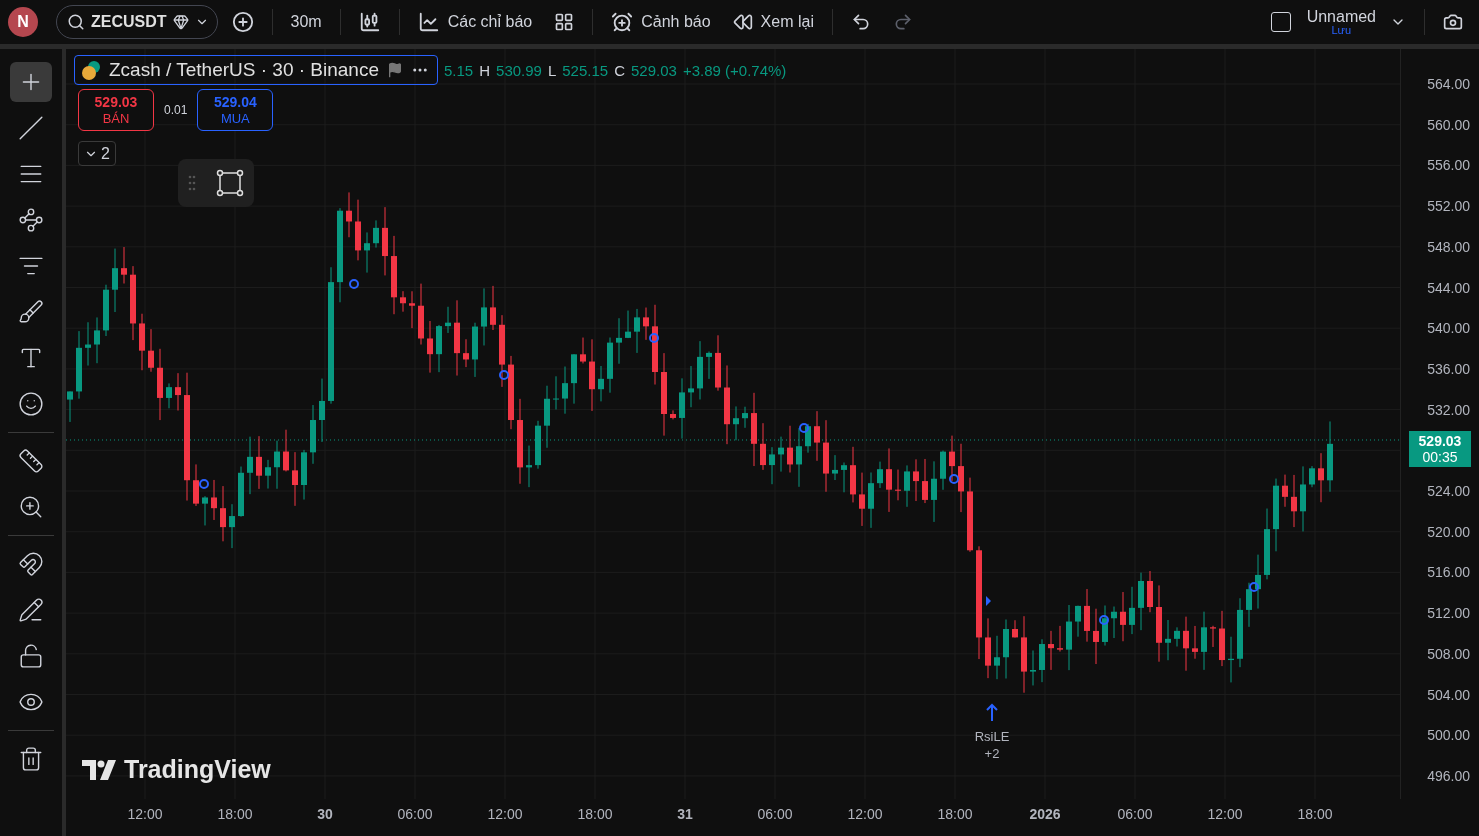 The image size is (1479, 836). I want to click on price-change: +3.89 (+0.74%), so click(734, 70).